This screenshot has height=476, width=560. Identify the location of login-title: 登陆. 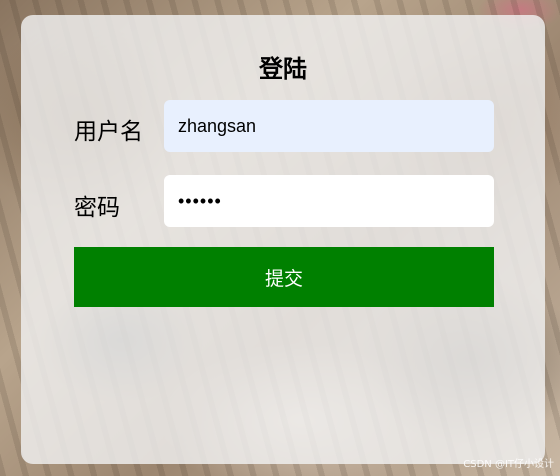
(283, 69).